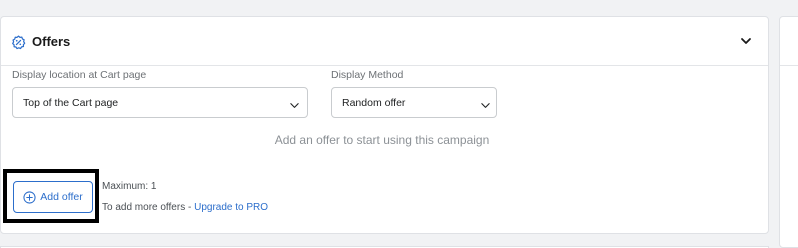  What do you see at coordinates (789, 65) in the screenshot?
I see `divider` at bounding box center [789, 65].